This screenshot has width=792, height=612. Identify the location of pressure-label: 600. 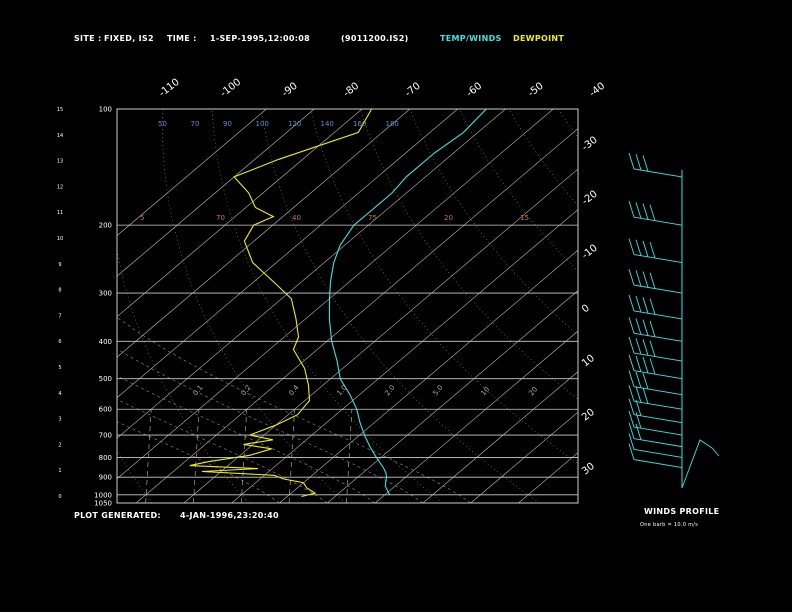
(105, 410).